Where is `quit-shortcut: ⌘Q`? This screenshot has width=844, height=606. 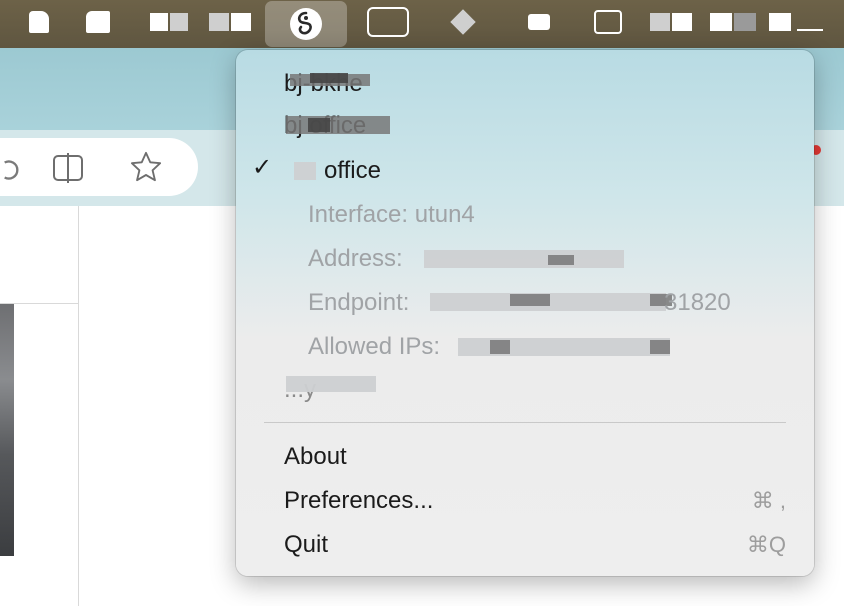
quit-shortcut: ⌘Q is located at coordinates (766, 544).